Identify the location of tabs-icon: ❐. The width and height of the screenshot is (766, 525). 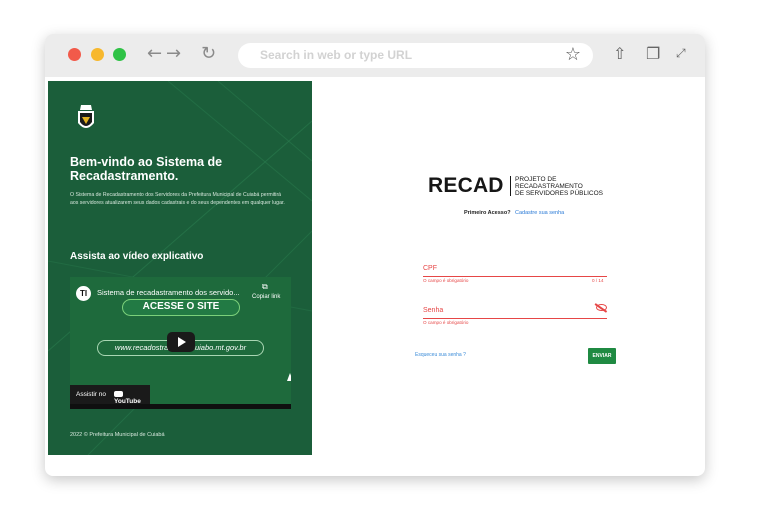
(653, 53).